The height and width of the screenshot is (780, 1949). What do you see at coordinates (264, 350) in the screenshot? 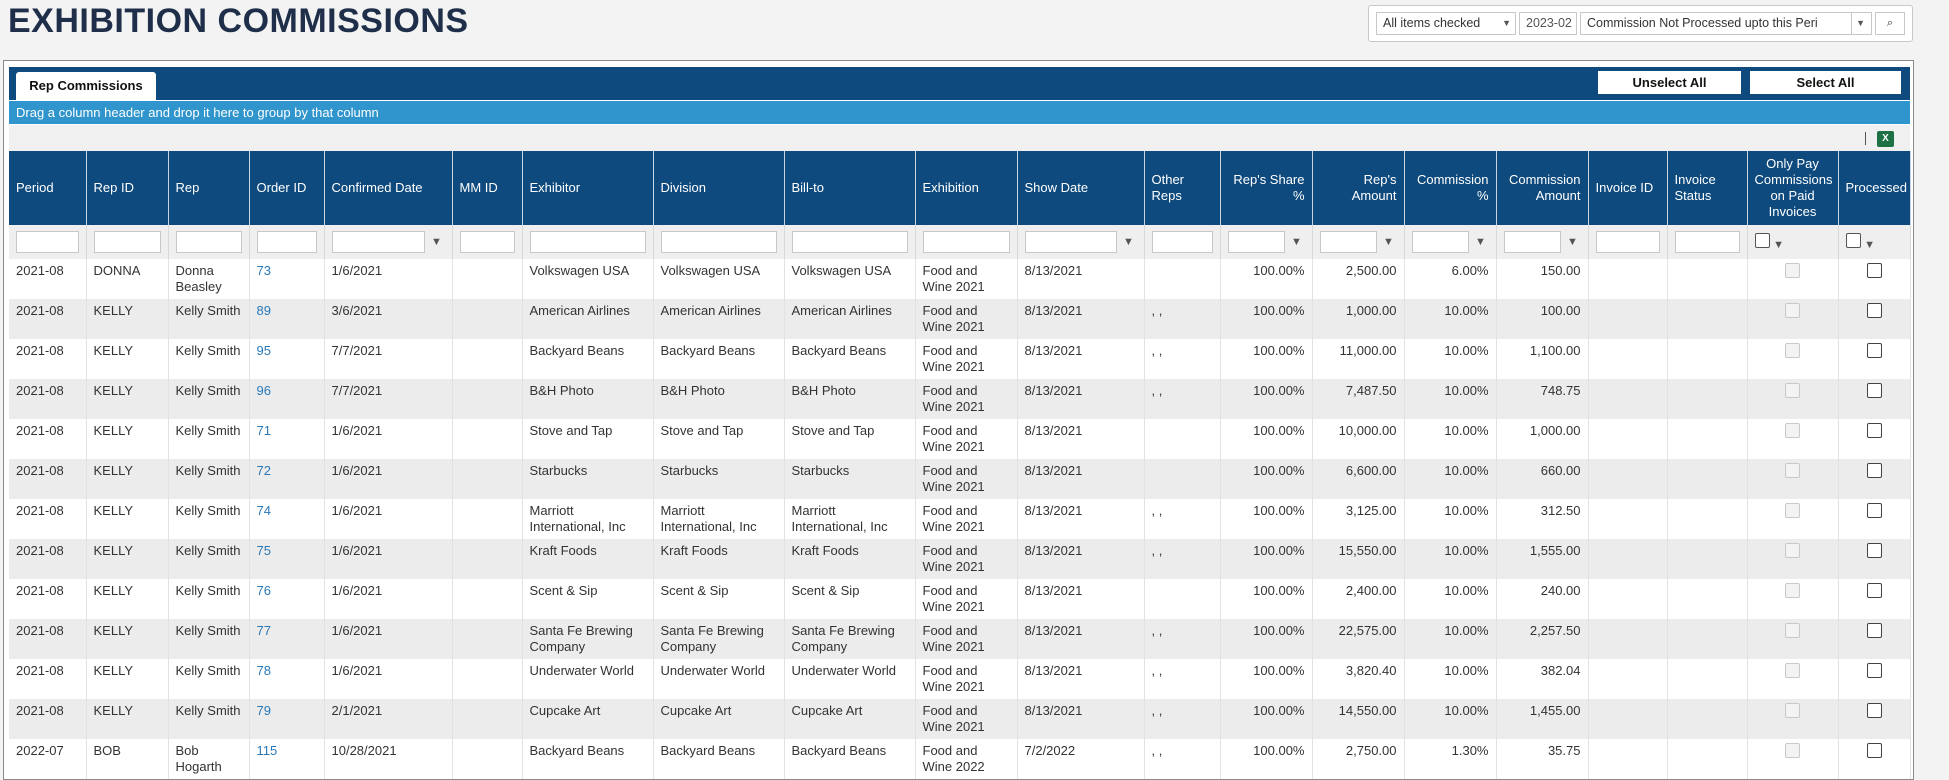
I see `order-link: 95` at bounding box center [264, 350].